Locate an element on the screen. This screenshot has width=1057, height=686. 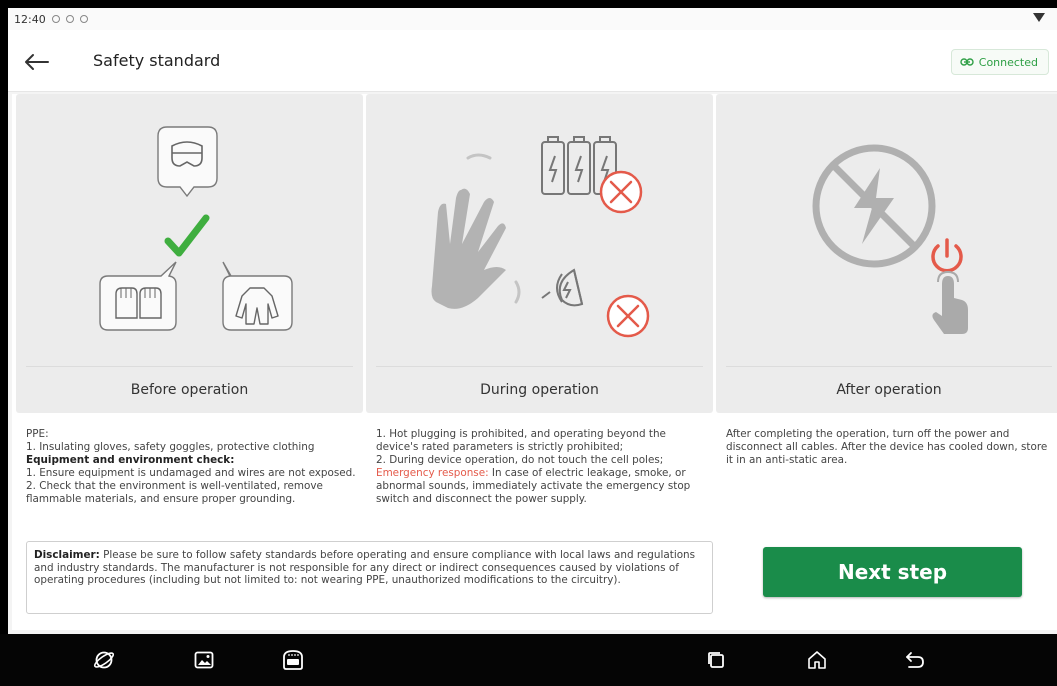
connection-status-badge: Connected is located at coordinates (999, 62).